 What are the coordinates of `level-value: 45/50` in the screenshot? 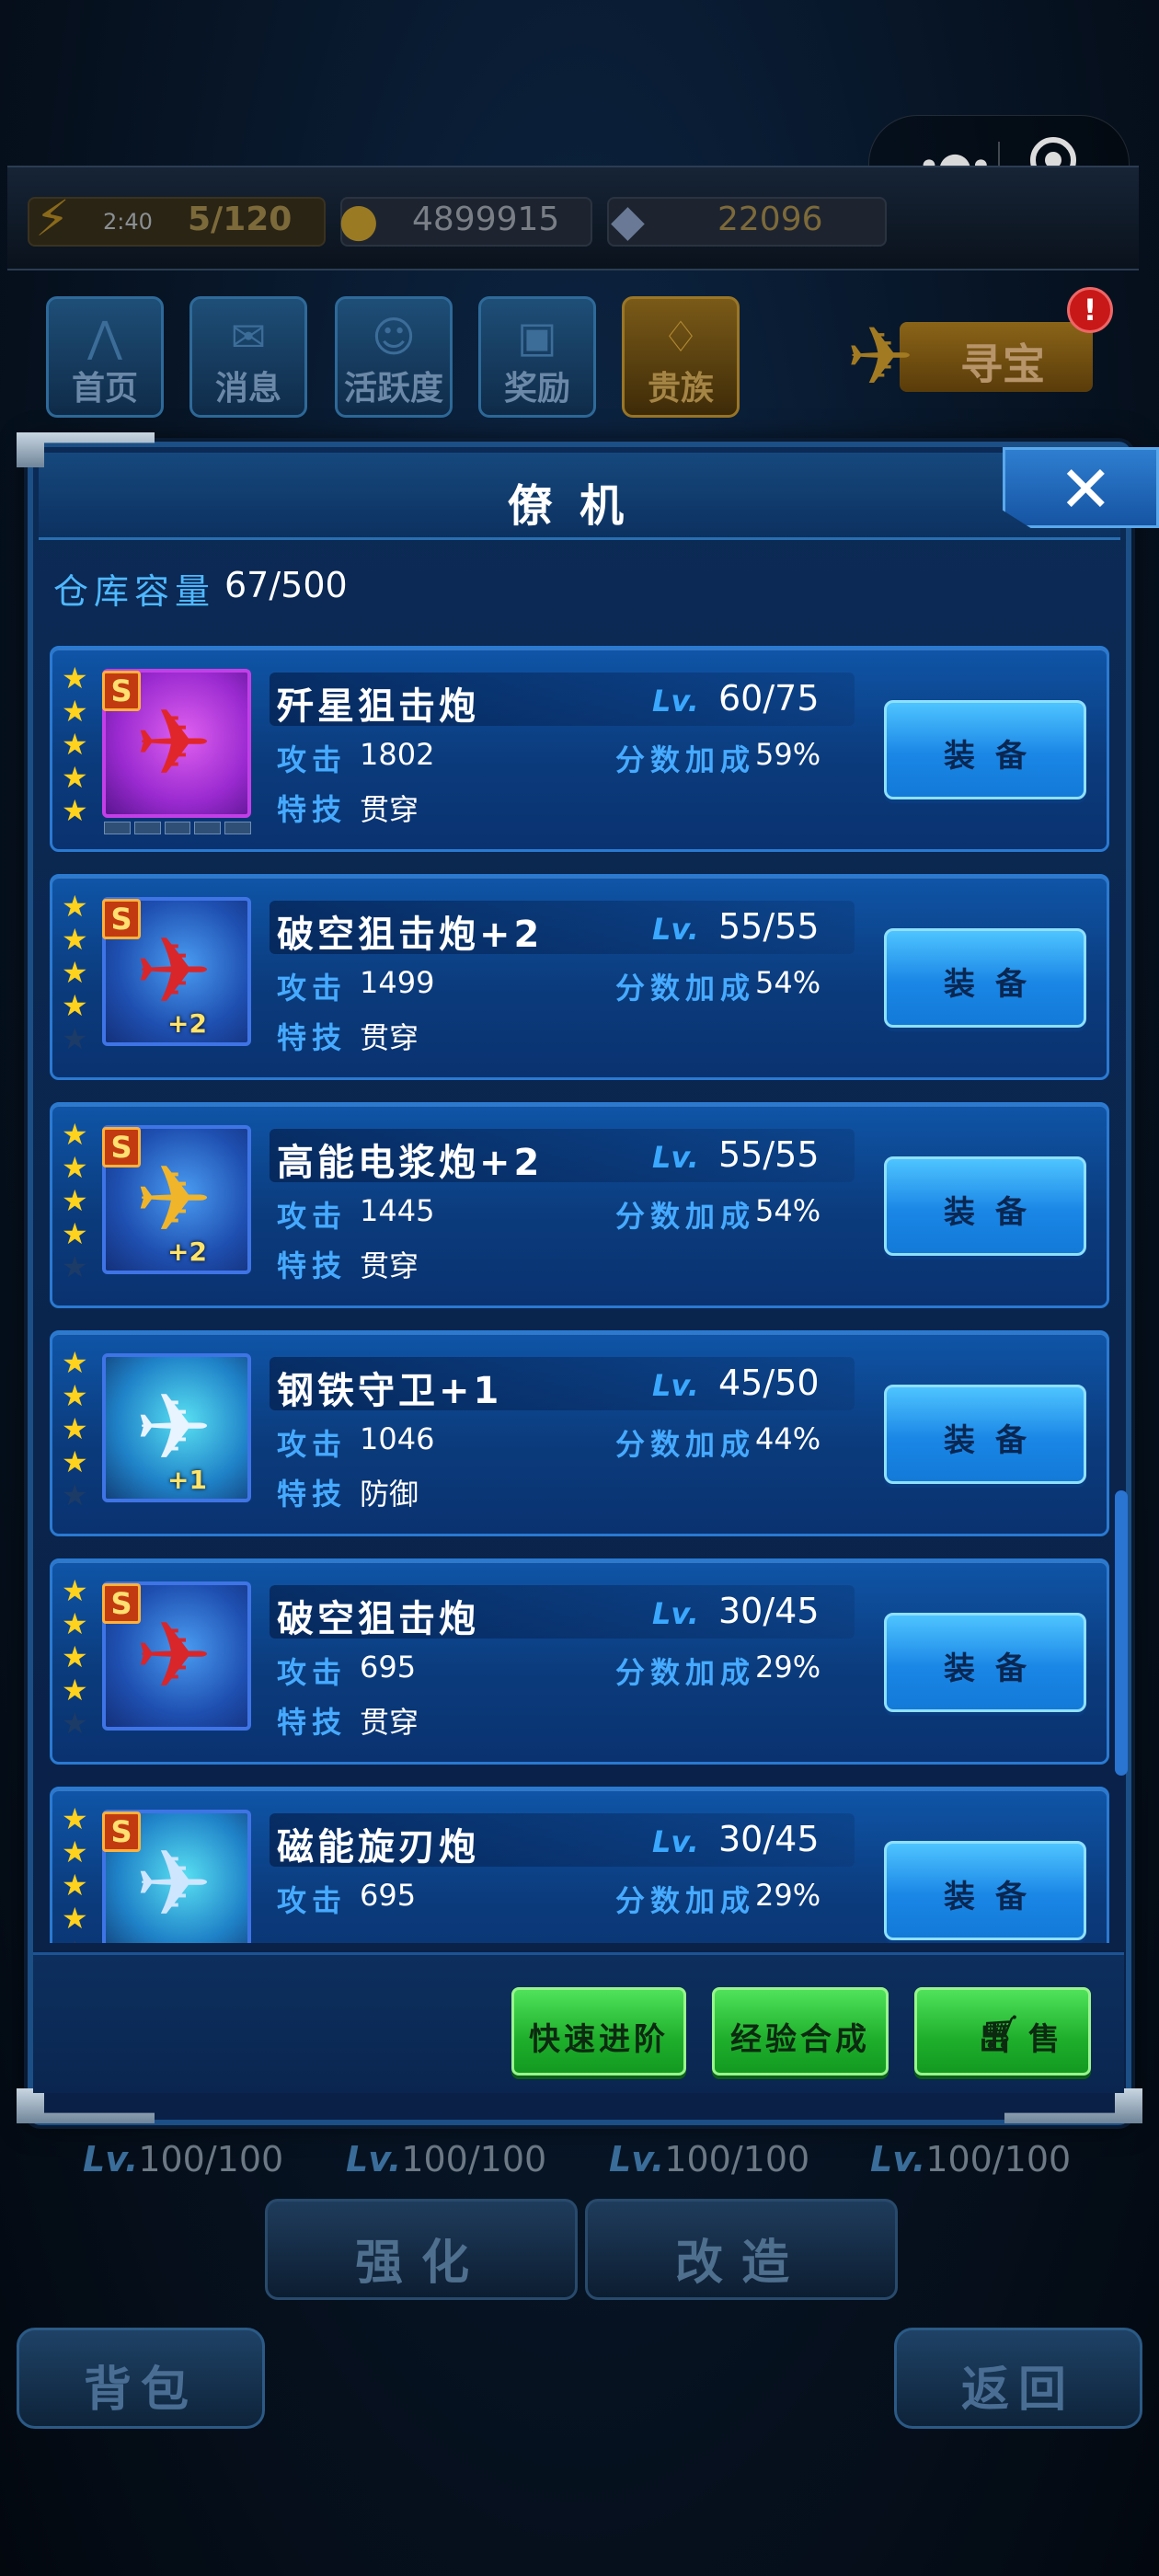 It's located at (769, 1383).